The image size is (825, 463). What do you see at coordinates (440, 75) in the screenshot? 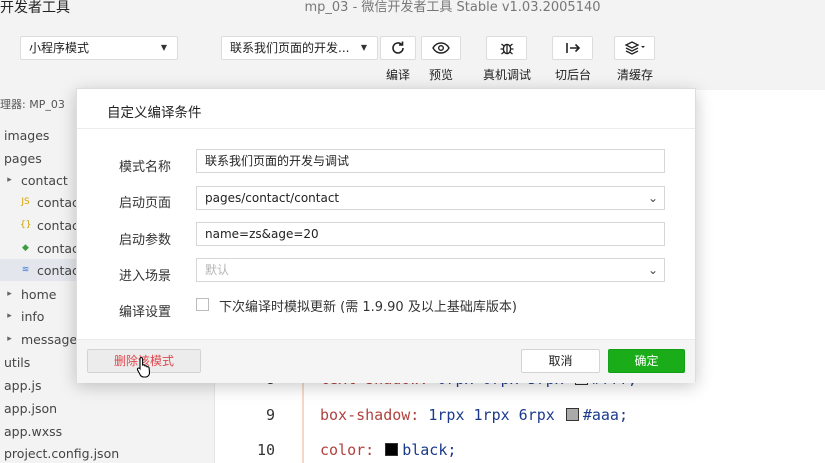
I see `preview-label: 预览` at bounding box center [440, 75].